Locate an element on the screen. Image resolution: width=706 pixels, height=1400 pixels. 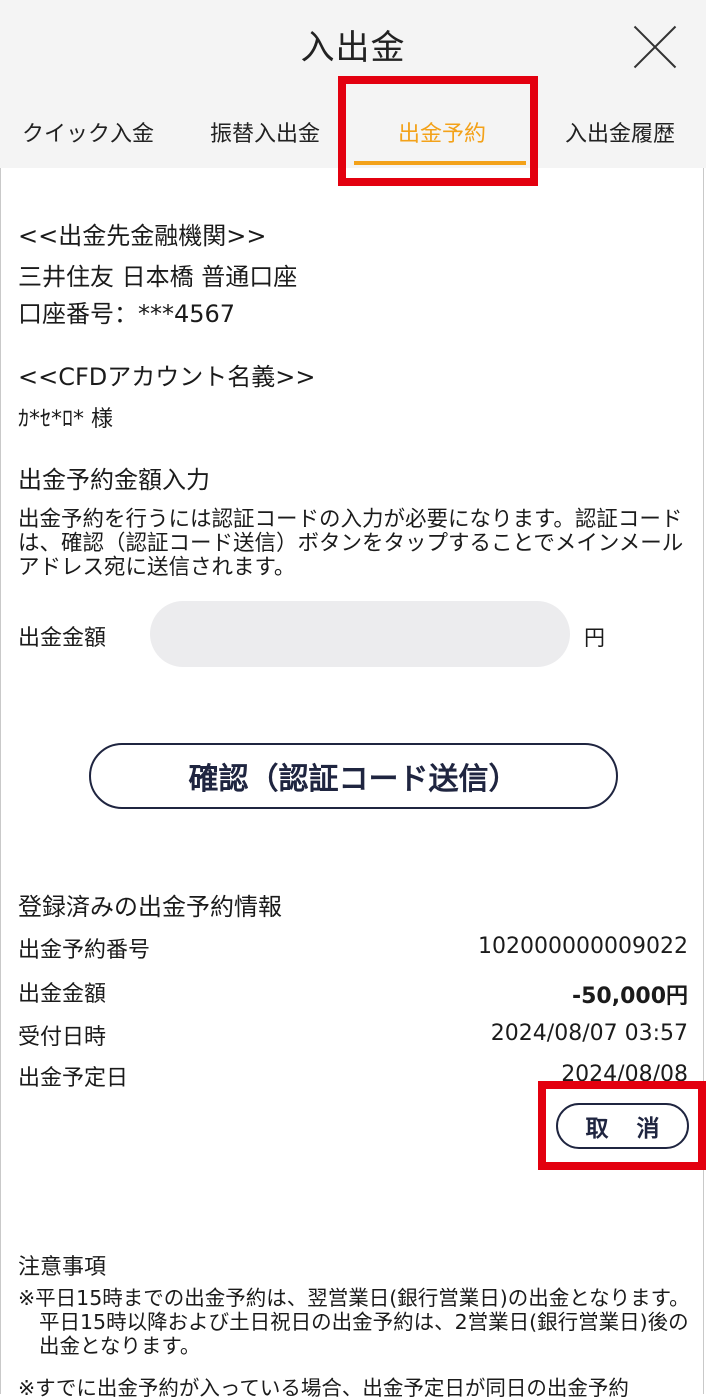
registered-heading: 登録済みの出金予約情報 is located at coordinates (150, 907).